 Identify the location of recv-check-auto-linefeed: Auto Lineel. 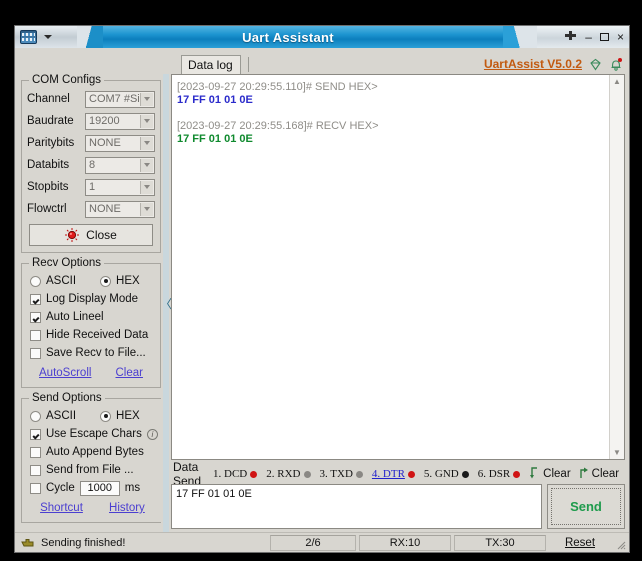
(91, 317).